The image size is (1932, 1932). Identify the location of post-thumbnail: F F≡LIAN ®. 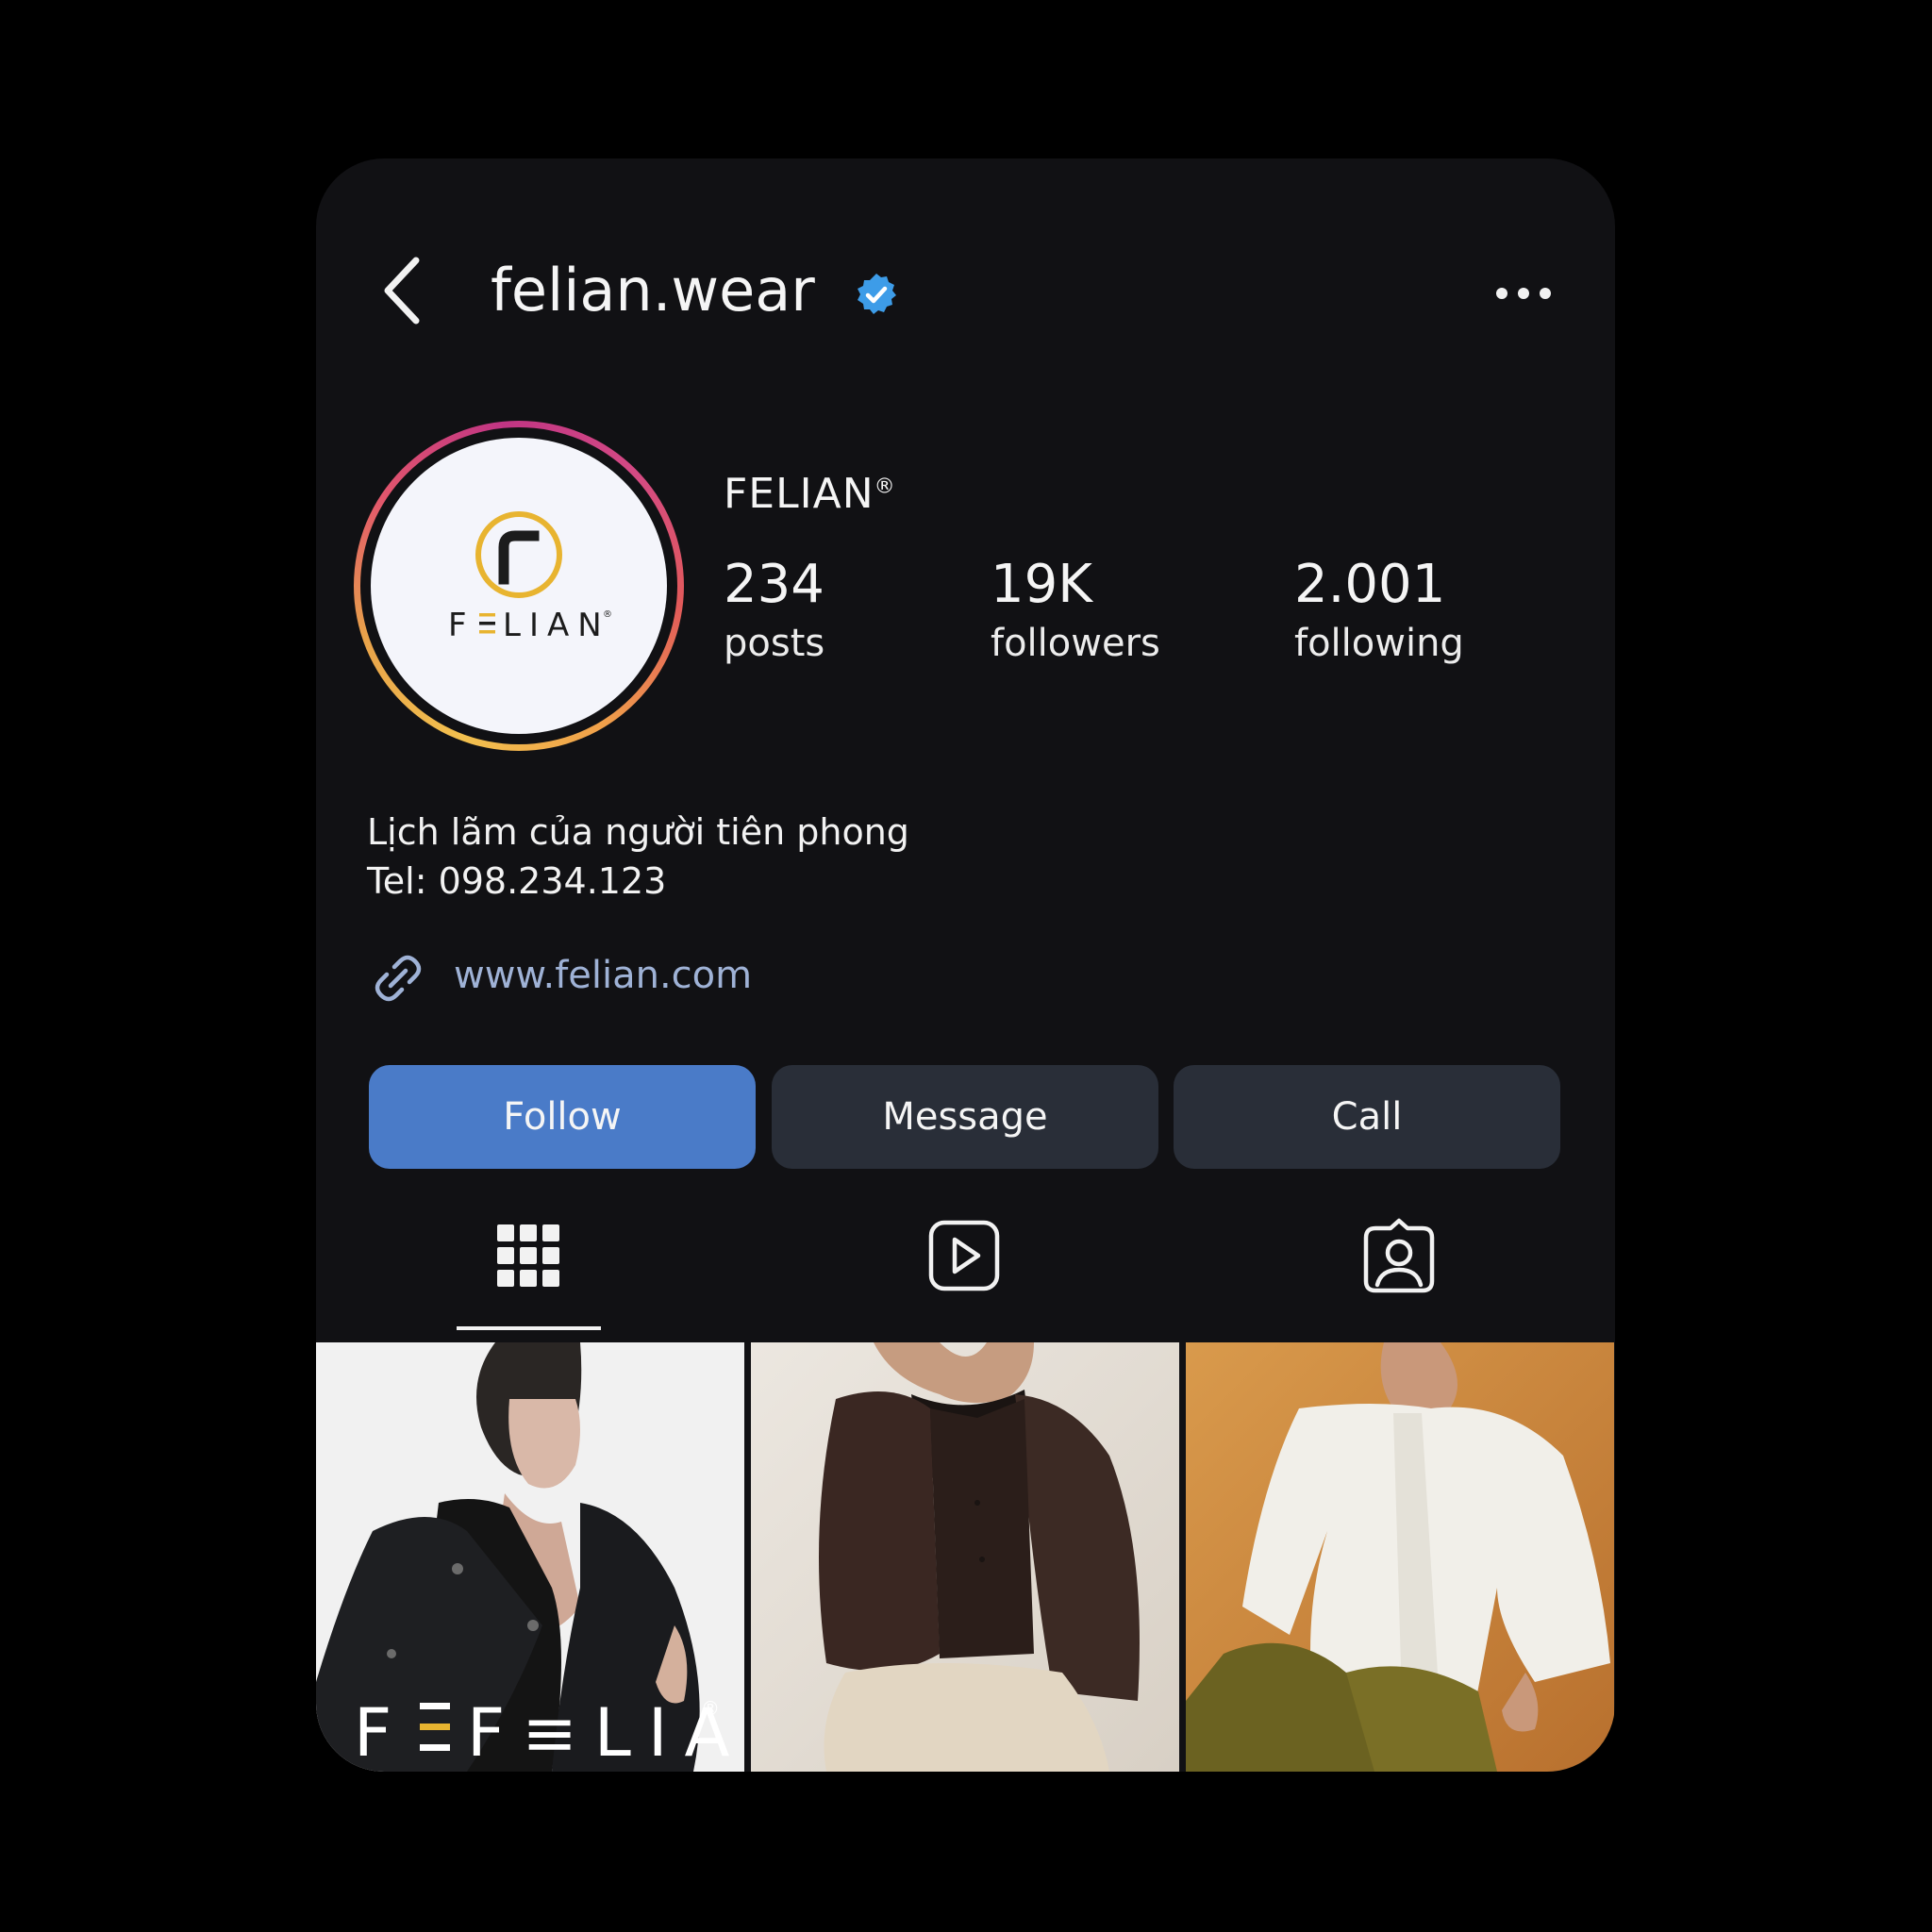
(530, 1557).